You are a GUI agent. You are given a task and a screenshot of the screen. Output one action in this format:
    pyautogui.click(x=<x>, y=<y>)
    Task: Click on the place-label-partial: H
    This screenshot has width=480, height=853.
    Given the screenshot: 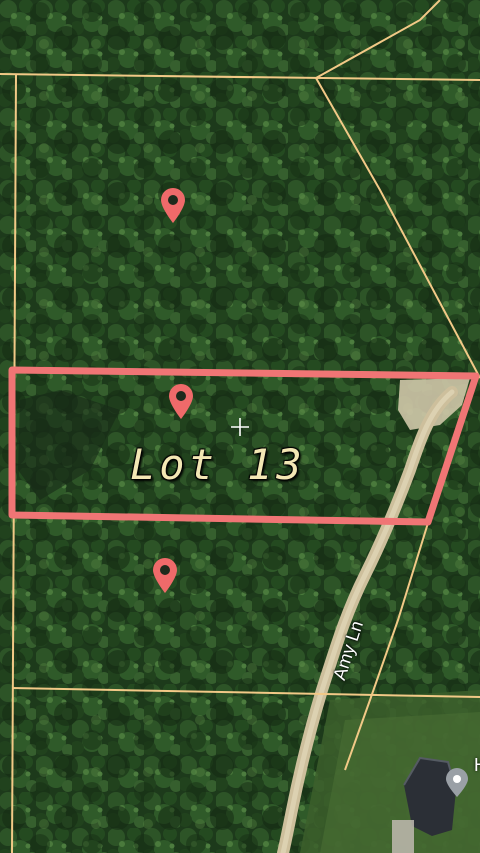 What is the action you would take?
    pyautogui.click(x=477, y=765)
    